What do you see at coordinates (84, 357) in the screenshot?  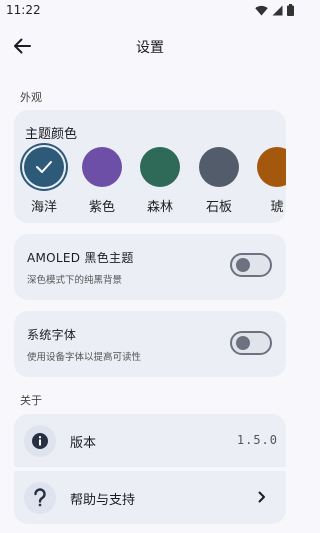 I see `system-font-subtitle: 使用设备字体以提高可读性` at bounding box center [84, 357].